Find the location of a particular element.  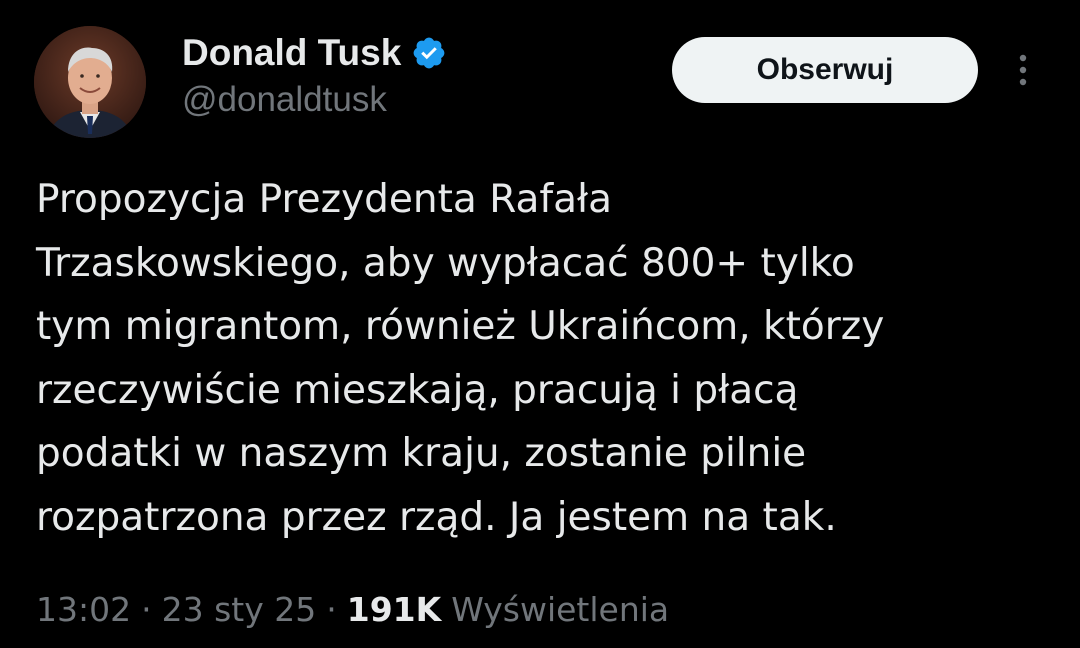

tweet-time: 13:02 is located at coordinates (83, 609).